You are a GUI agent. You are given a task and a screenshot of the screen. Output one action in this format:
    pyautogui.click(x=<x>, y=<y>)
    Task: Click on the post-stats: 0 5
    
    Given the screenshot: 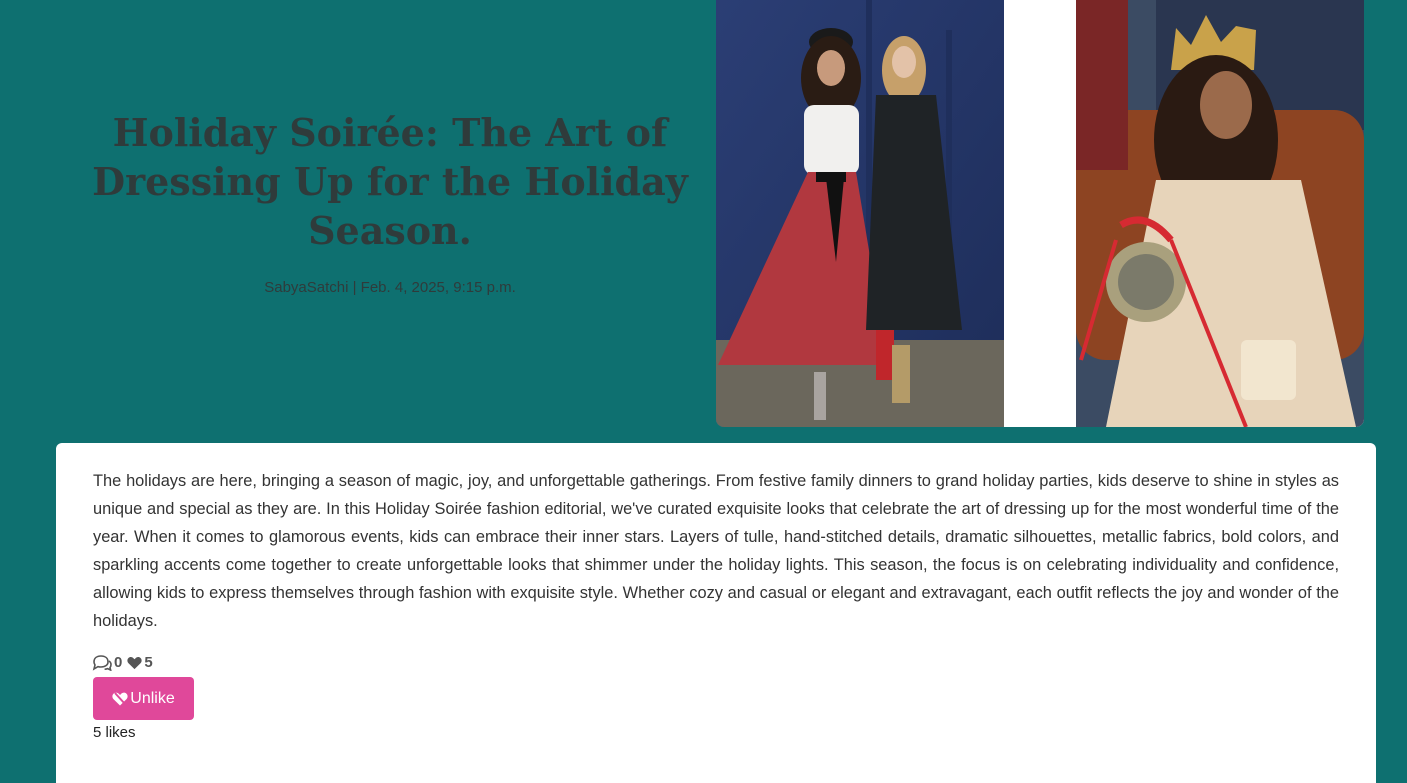 What is the action you would take?
    pyautogui.click(x=124, y=662)
    